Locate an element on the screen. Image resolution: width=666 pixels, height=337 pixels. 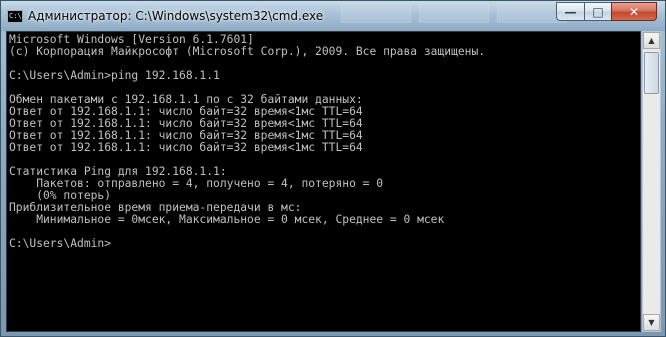
arrow-down-icon: ▼ is located at coordinates (651, 322).